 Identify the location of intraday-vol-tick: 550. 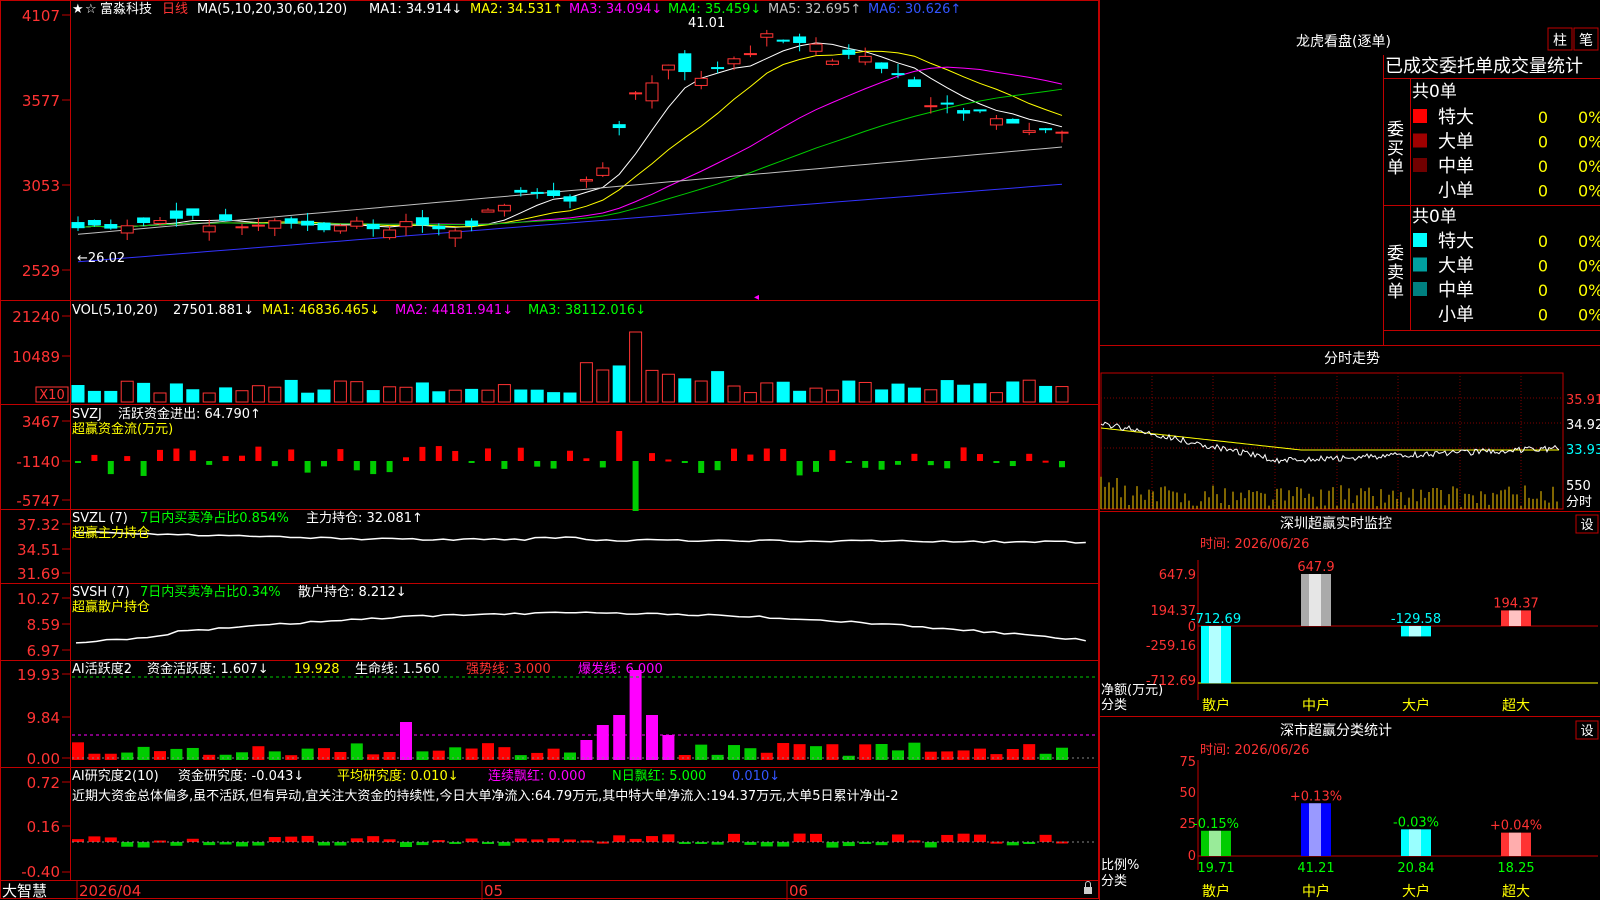
(1578, 486).